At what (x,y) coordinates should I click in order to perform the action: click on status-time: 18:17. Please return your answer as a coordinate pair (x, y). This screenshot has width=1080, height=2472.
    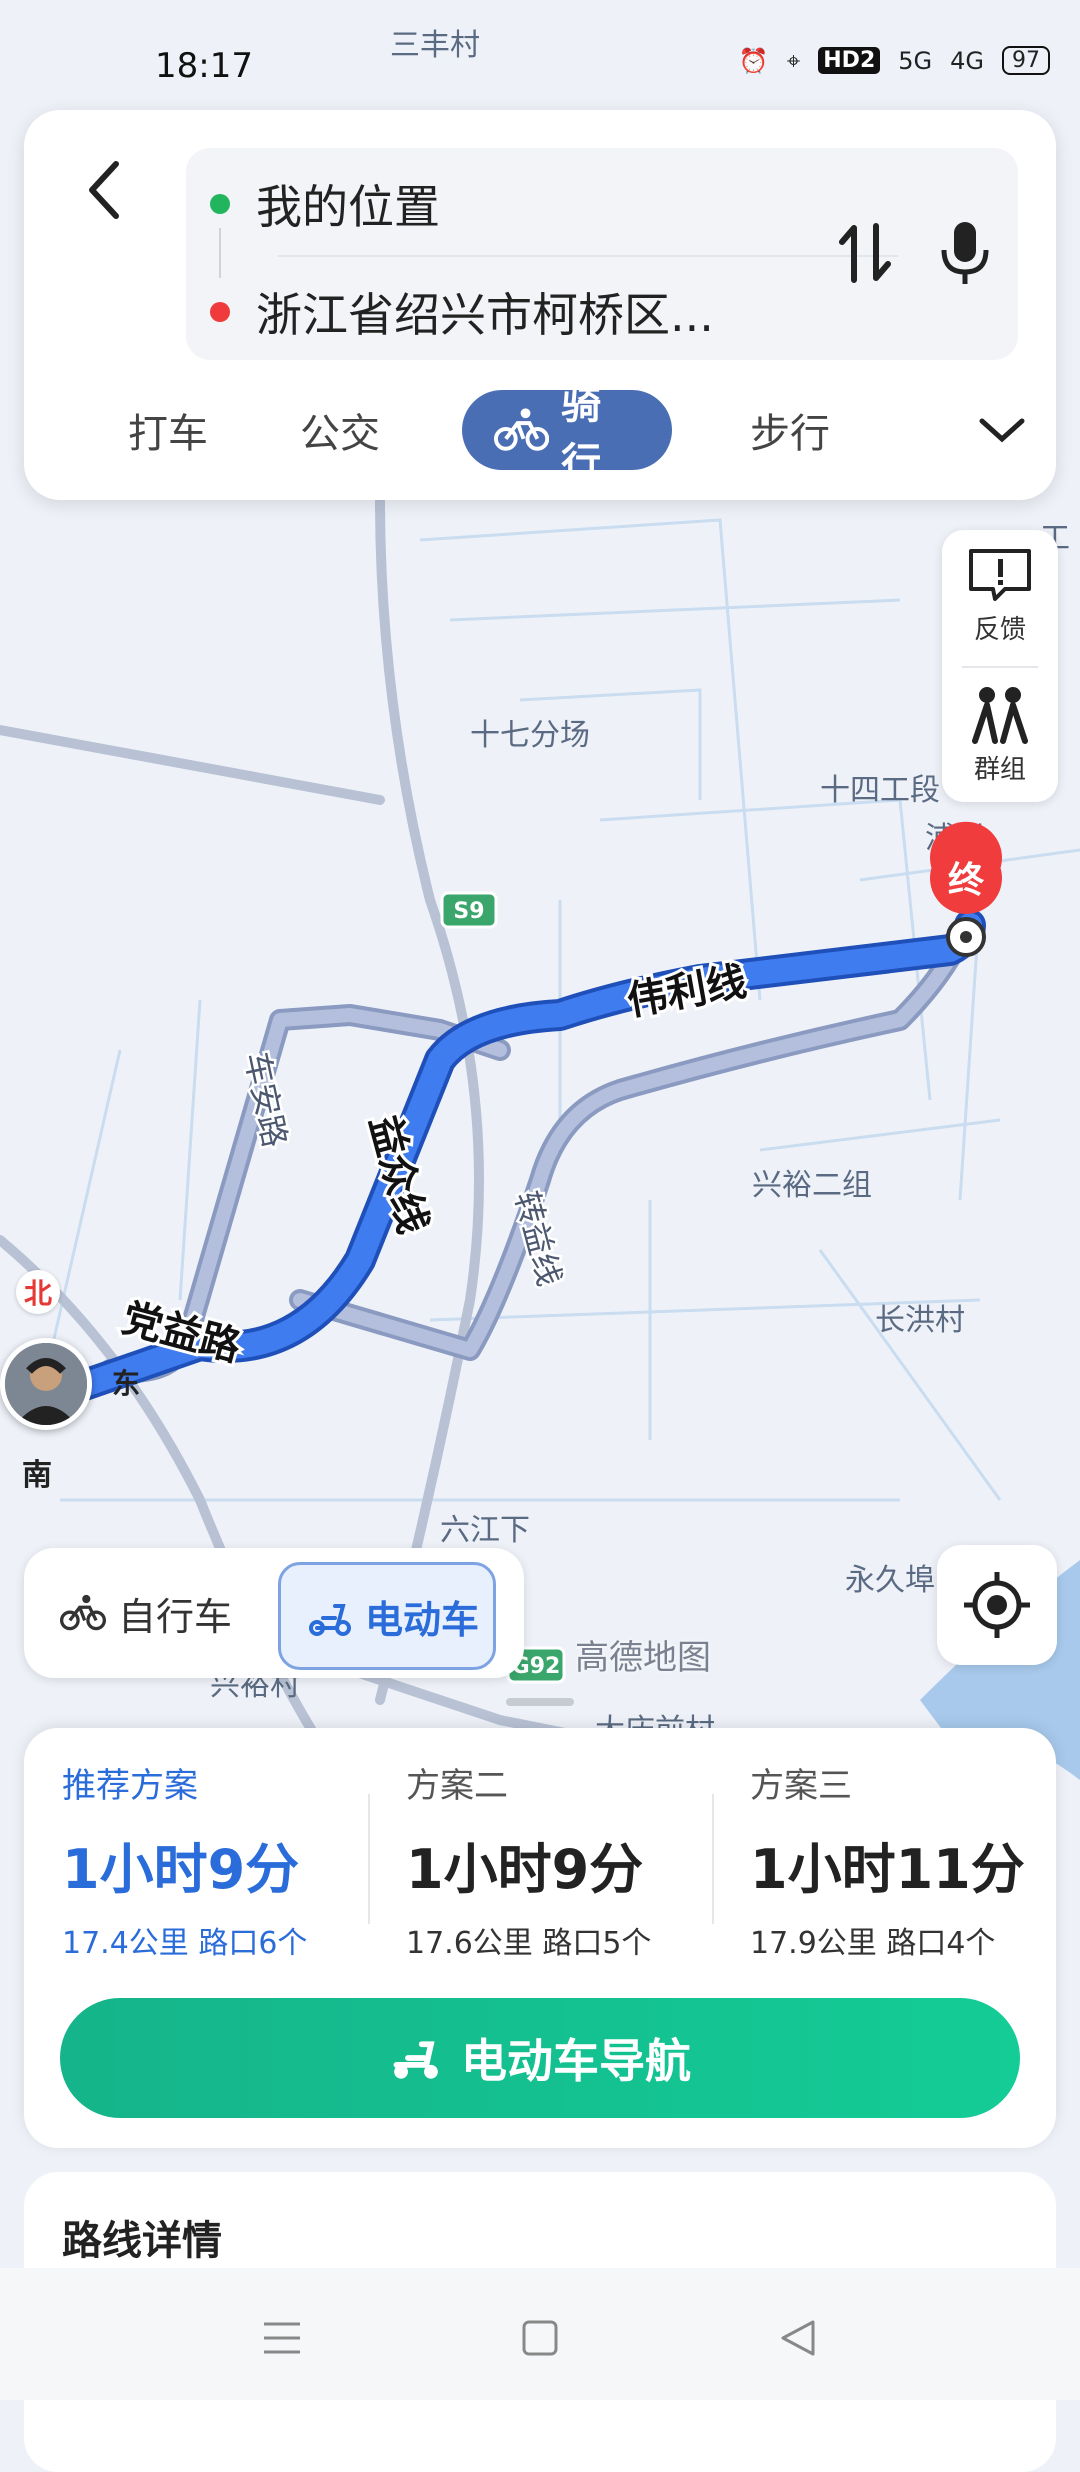
    Looking at the image, I should click on (204, 66).